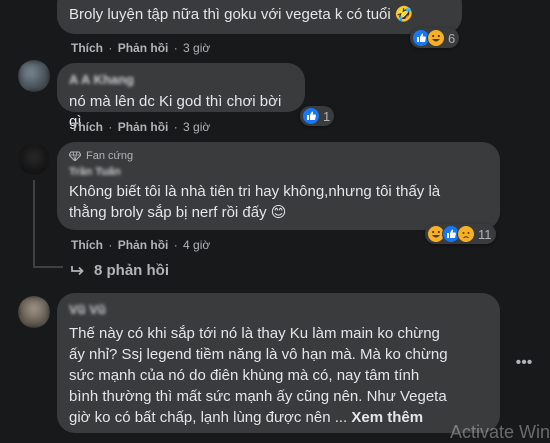 This screenshot has width=550, height=443. I want to click on windows-activation-watermark: Activate Win, so click(499, 432).